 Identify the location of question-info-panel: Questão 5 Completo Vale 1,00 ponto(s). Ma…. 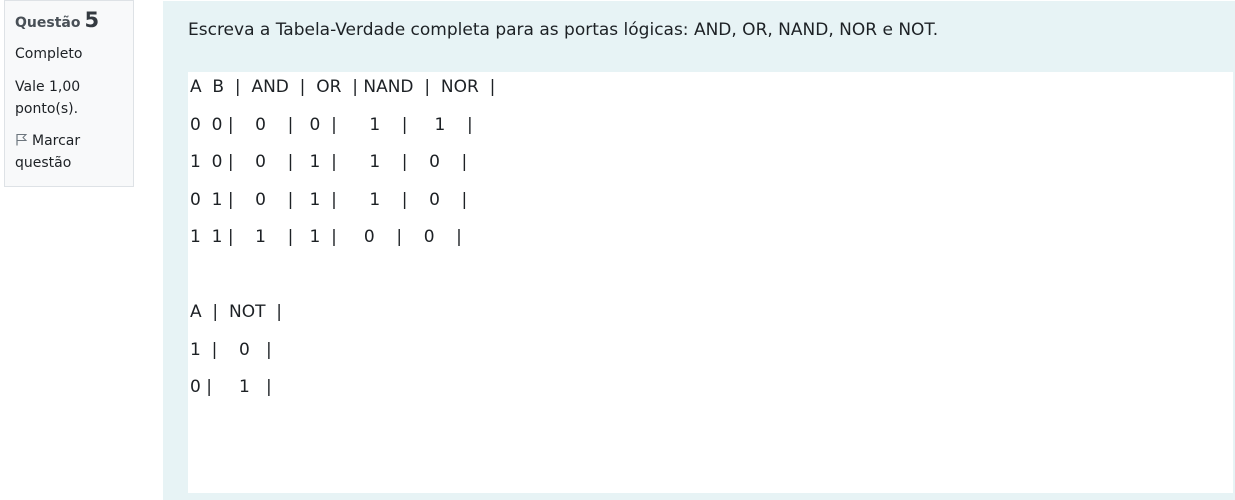
(69, 93).